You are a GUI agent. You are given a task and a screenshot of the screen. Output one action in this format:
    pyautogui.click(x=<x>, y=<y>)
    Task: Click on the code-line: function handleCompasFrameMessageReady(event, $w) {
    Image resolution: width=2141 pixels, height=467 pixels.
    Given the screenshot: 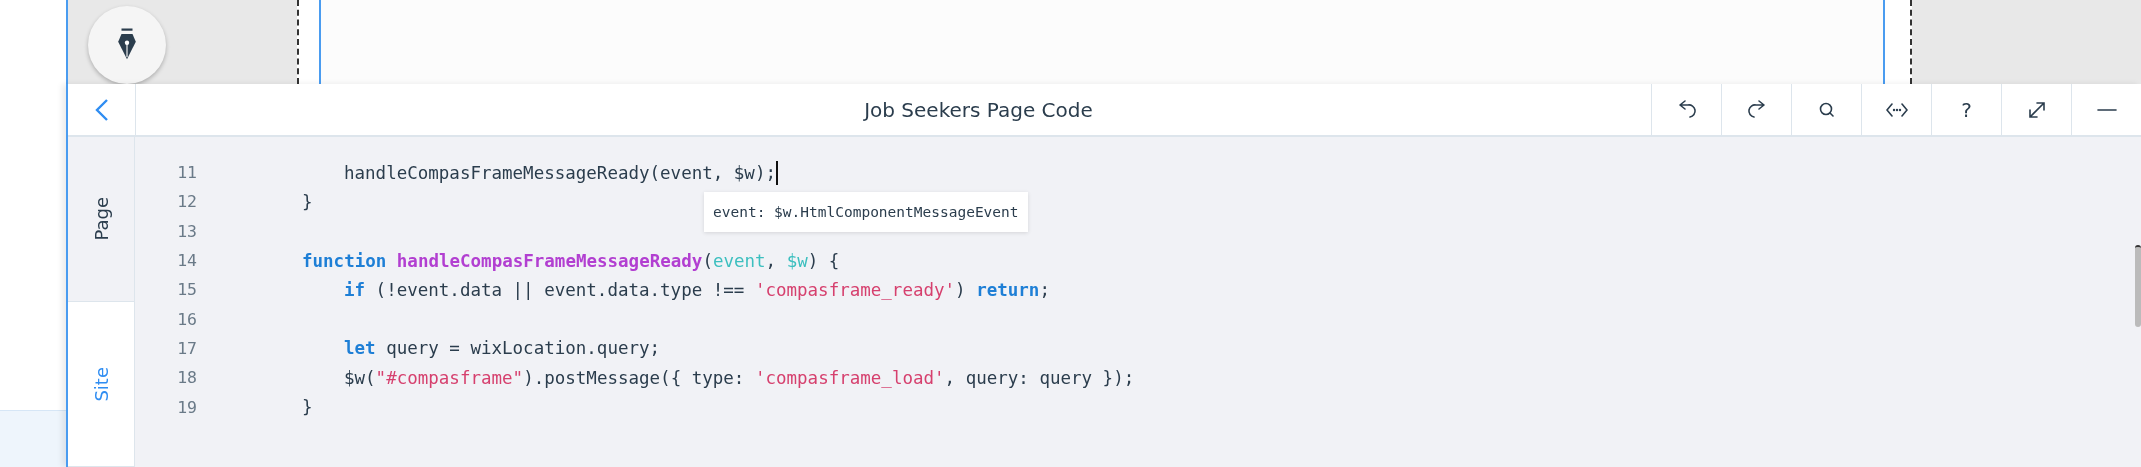 What is the action you would take?
    pyautogui.click(x=571, y=260)
    